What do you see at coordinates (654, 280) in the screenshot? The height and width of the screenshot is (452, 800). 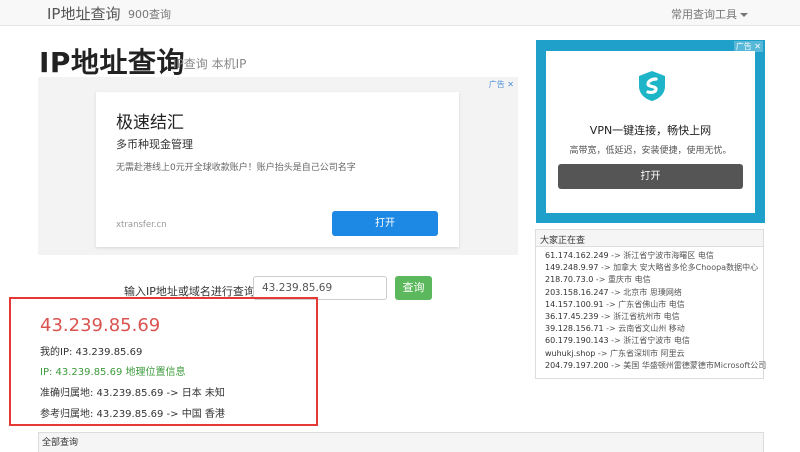 I see `list-item: 218.70.73.0 -> 重庆市 电信` at bounding box center [654, 280].